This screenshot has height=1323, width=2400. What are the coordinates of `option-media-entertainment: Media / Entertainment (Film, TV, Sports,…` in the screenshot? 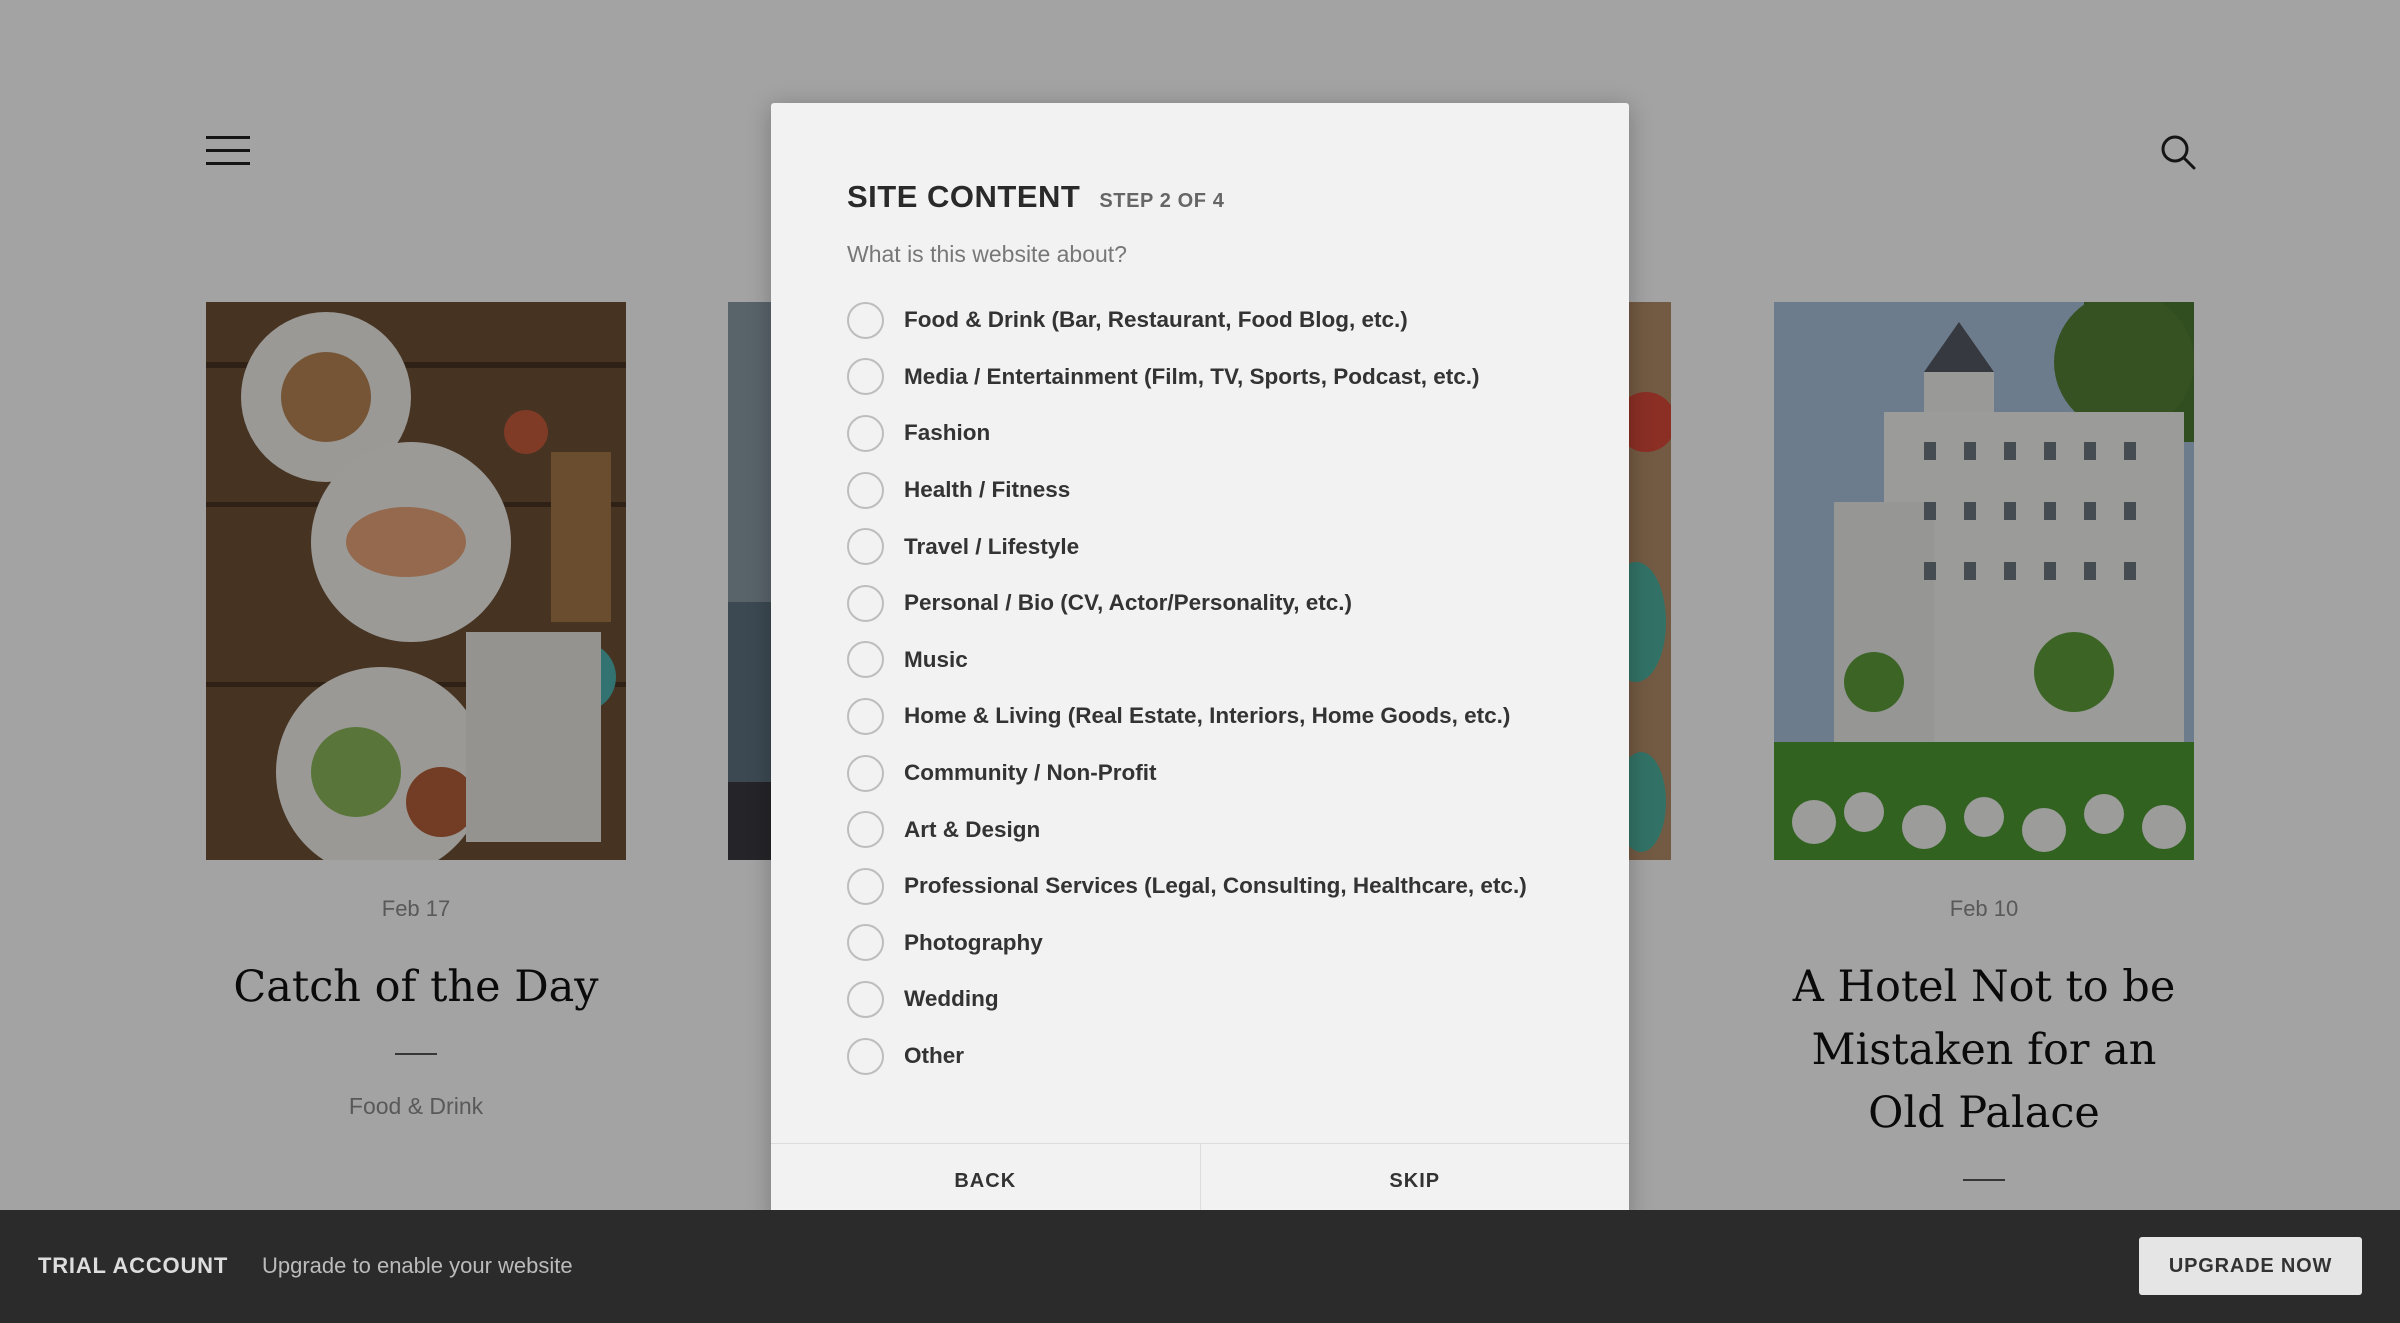 It's located at (1227, 377).